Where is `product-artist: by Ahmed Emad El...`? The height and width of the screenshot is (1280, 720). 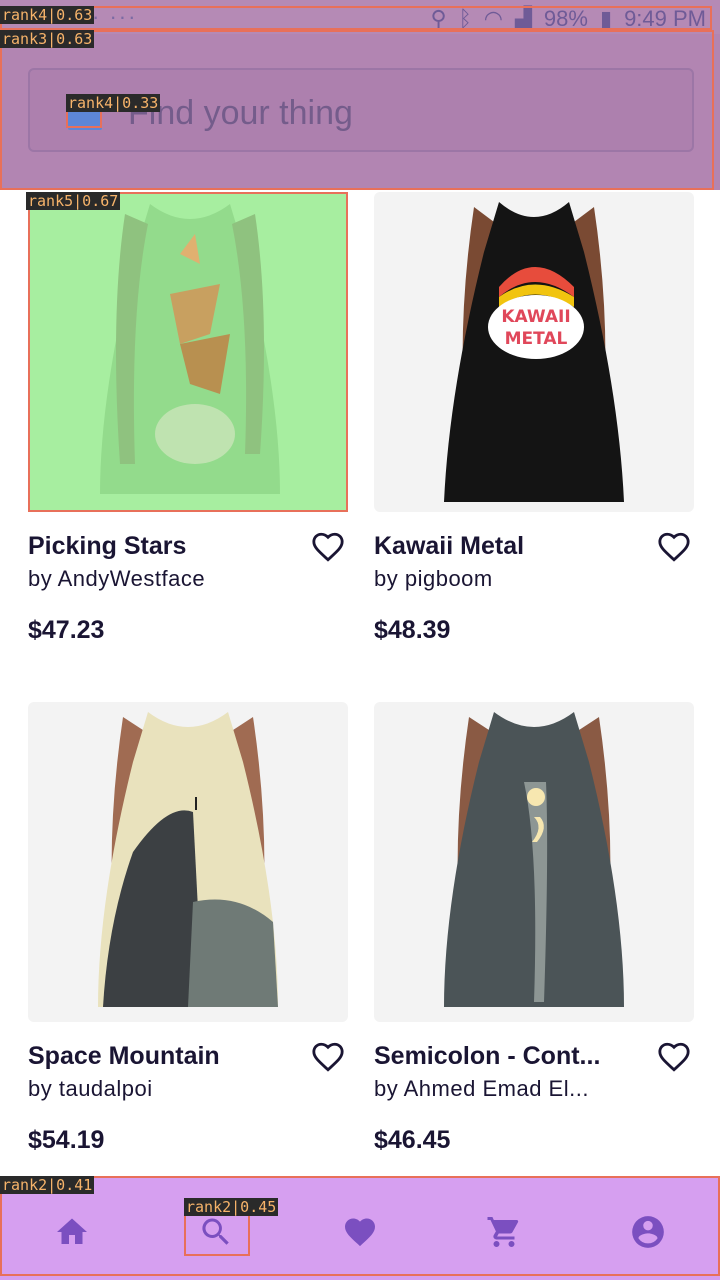
product-artist: by Ahmed Emad El... is located at coordinates (481, 1088).